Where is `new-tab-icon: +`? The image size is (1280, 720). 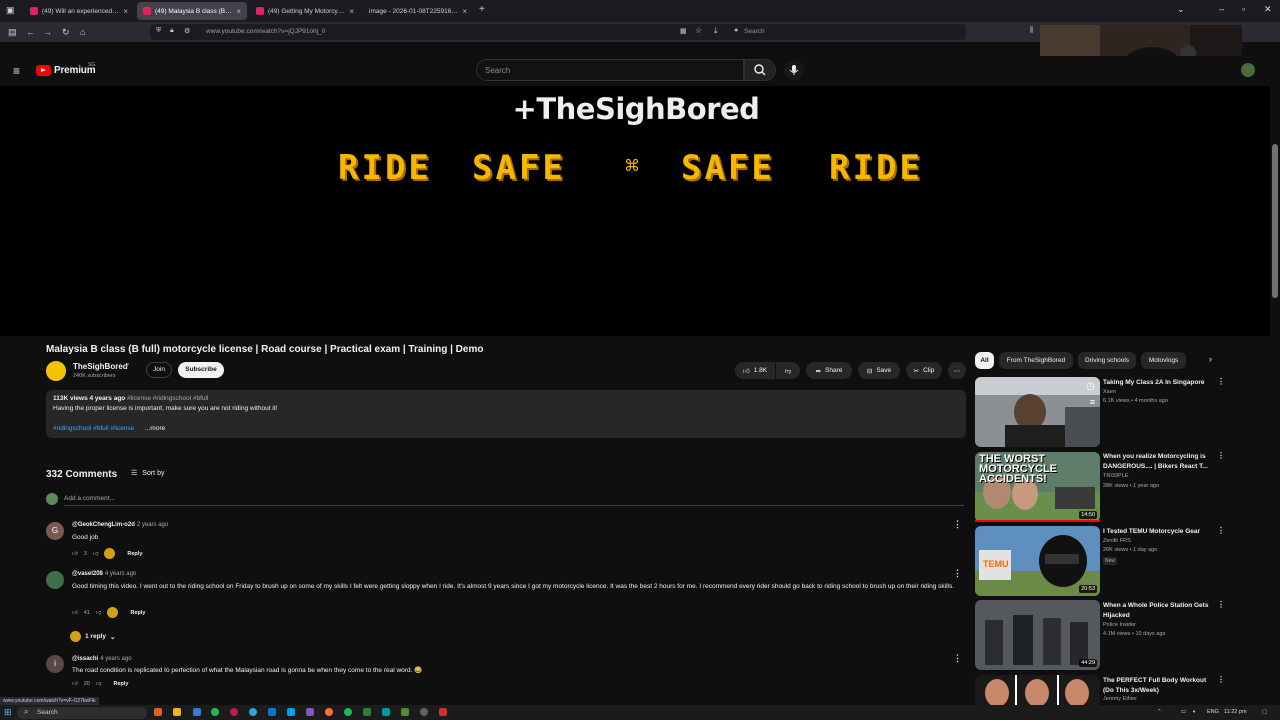 new-tab-icon: + is located at coordinates (482, 9).